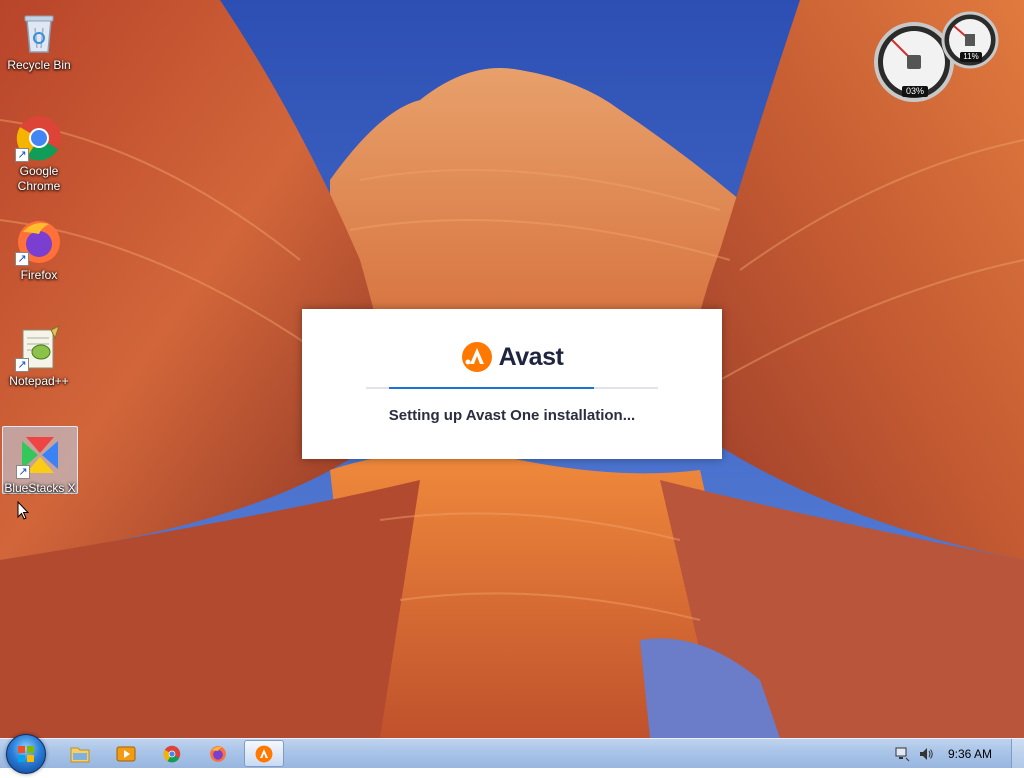 Image resolution: width=1024 pixels, height=778 pixels. I want to click on avast-brand-name: Avast, so click(531, 356).